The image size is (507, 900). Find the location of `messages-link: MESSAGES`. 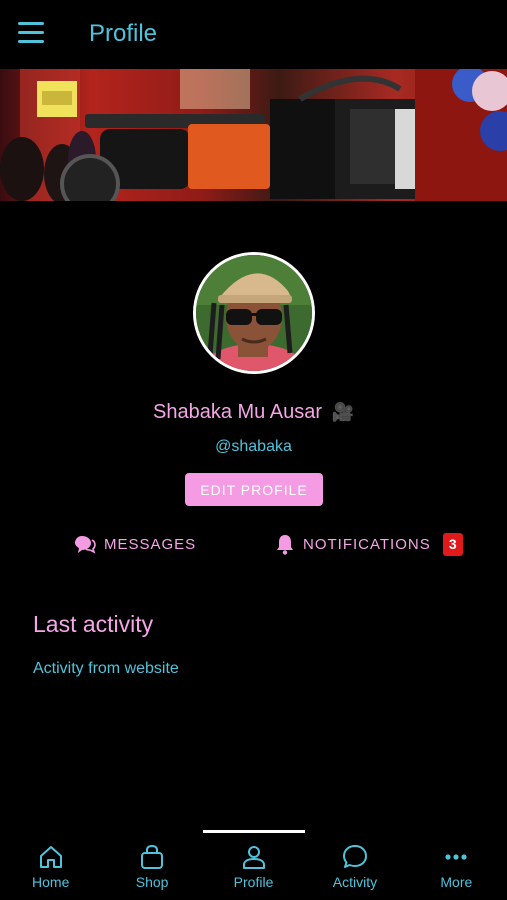

messages-link: MESSAGES is located at coordinates (135, 544).